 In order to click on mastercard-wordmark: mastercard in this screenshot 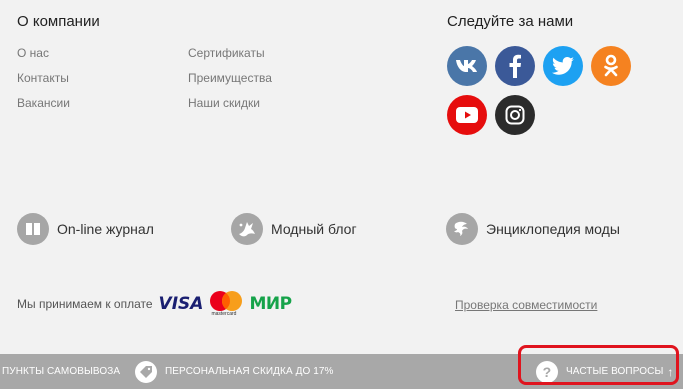, I will do `click(224, 314)`.